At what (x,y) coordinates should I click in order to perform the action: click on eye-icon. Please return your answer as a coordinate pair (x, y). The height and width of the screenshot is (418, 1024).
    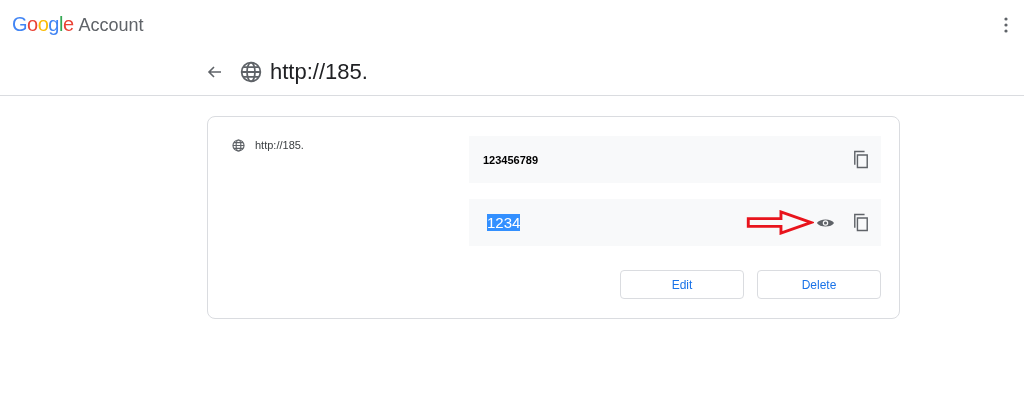
    Looking at the image, I should click on (825, 222).